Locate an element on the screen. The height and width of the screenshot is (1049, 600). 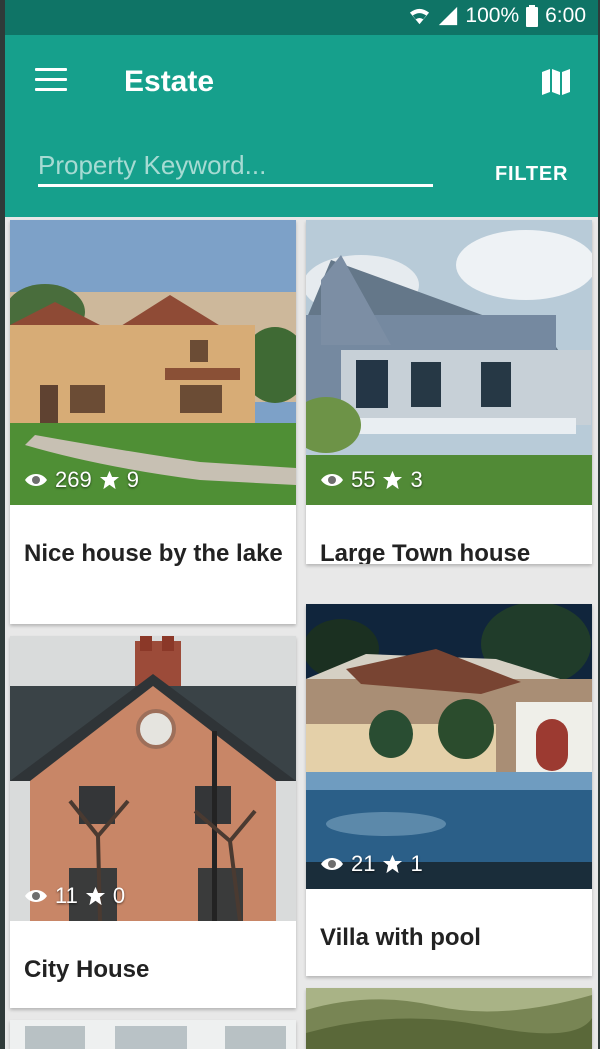
property-title: Nice house by the lake is located at coordinates (153, 553).